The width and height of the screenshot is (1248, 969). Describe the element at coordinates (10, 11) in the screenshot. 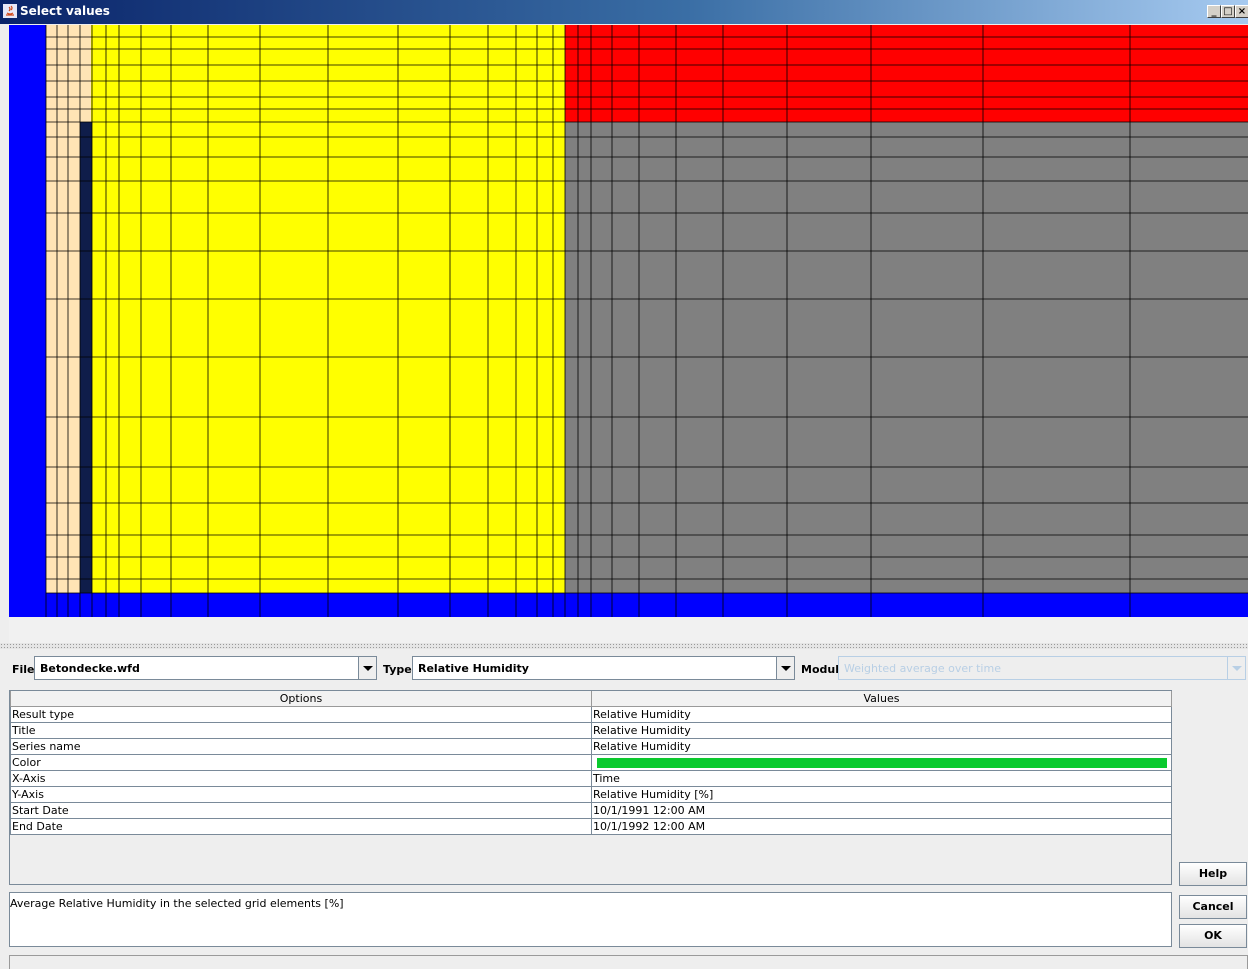

I see `java-app-icon` at that location.